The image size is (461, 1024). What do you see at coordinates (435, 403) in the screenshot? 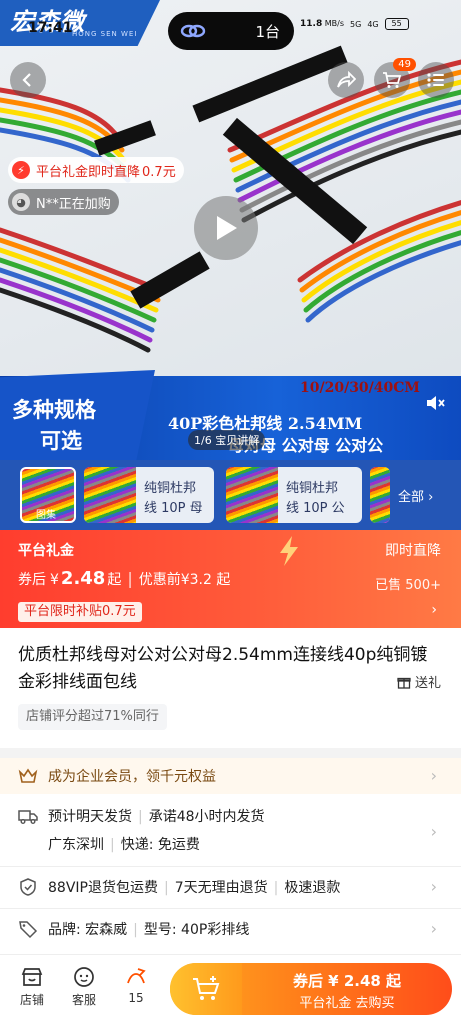
I see `mute-icon` at bounding box center [435, 403].